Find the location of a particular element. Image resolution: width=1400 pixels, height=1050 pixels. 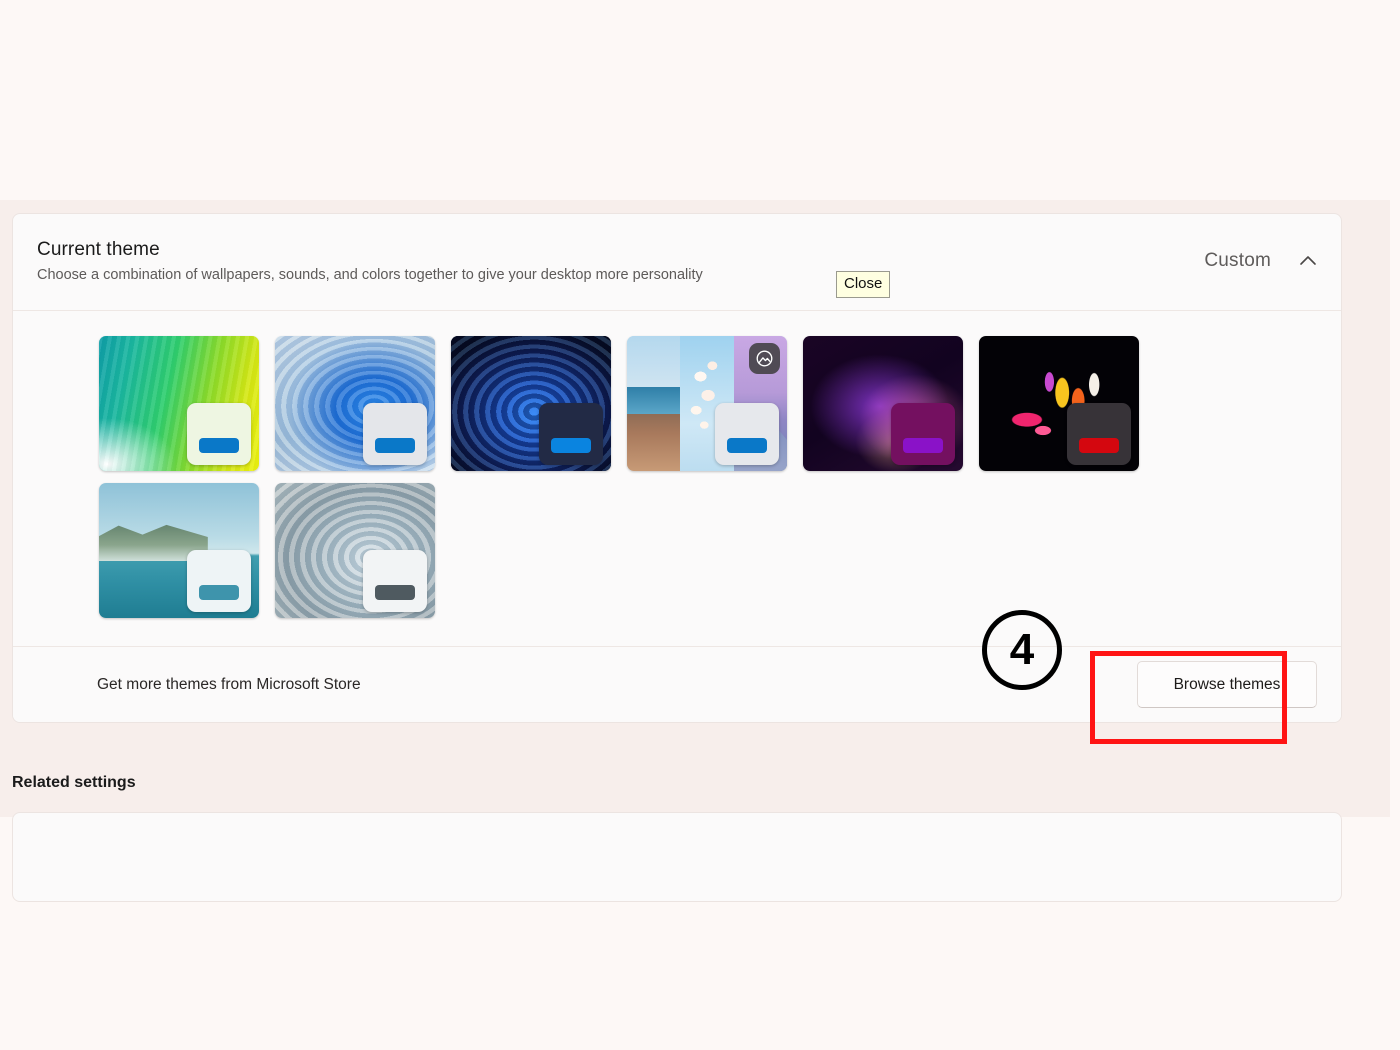

current-theme-value: Custom is located at coordinates (1237, 260).